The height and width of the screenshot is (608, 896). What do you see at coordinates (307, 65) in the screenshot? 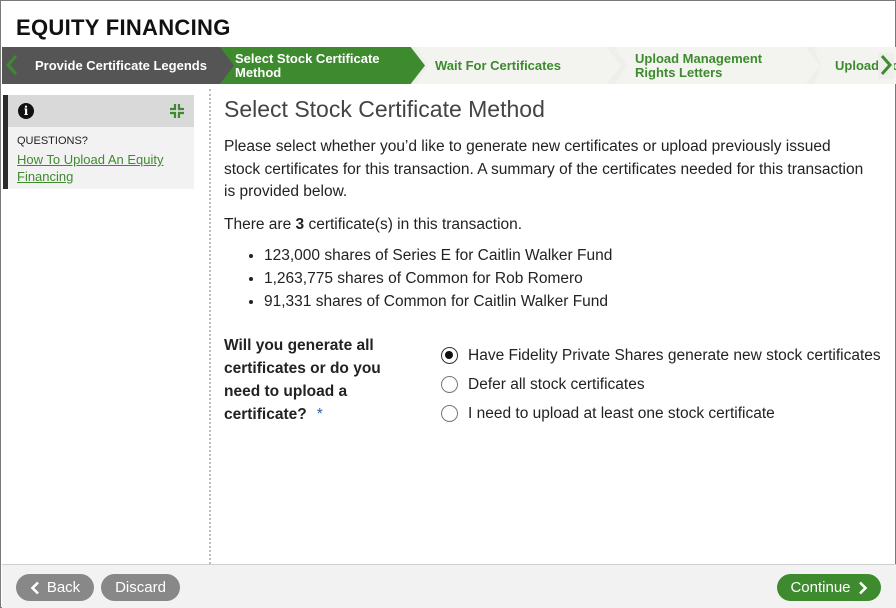
I see `step-label: Select Stock Certificate Method` at bounding box center [307, 65].